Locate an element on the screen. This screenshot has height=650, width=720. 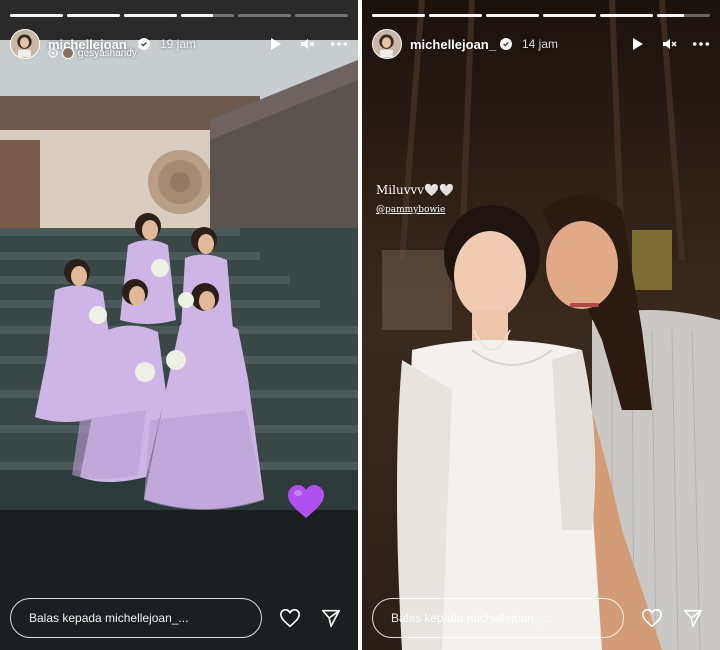
story-header: michellejoan_ 14 jam is located at coordinates (541, 44).